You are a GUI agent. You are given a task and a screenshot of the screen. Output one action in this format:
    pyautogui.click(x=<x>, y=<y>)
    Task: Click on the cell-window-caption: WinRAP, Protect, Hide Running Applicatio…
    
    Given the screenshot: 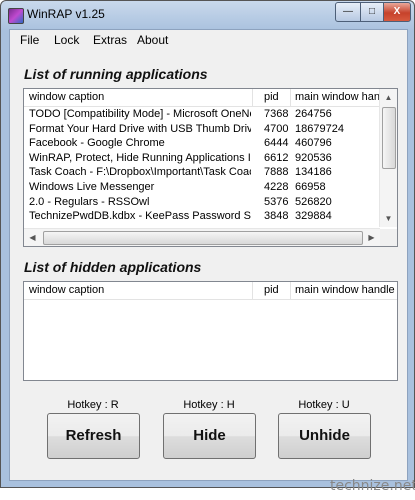 What is the action you would take?
    pyautogui.click(x=140, y=157)
    